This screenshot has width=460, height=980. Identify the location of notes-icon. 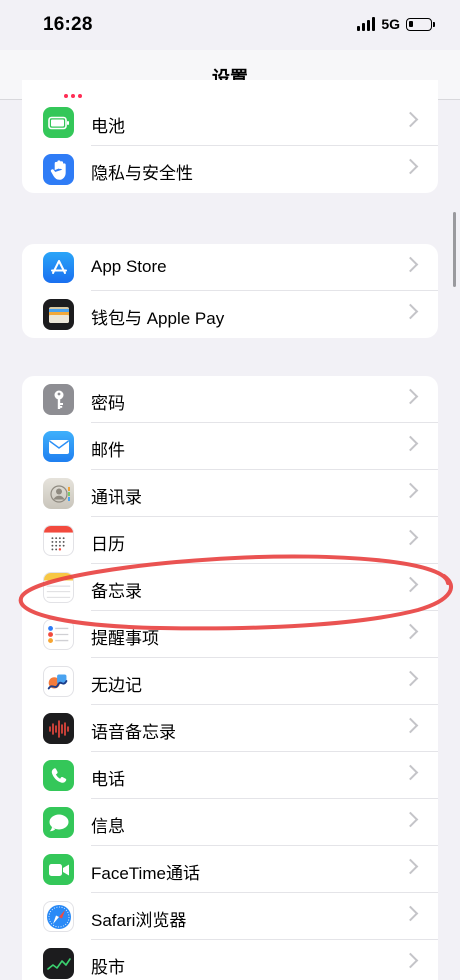
(58, 587).